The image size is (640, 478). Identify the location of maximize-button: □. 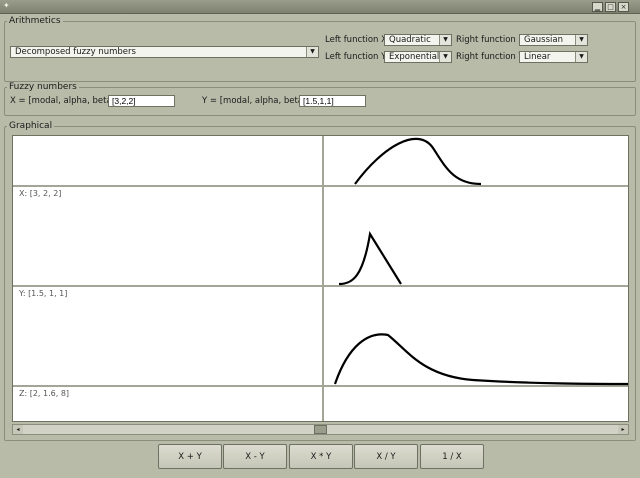
(610, 7).